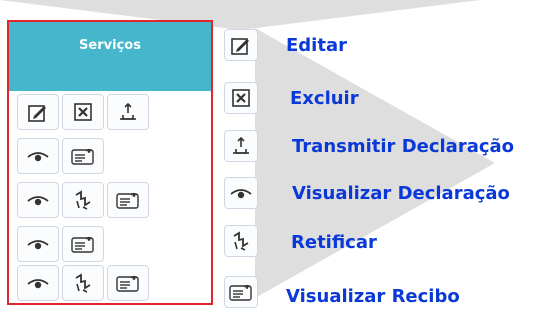  What do you see at coordinates (324, 98) in the screenshot?
I see `legend-delete-label: Excluir` at bounding box center [324, 98].